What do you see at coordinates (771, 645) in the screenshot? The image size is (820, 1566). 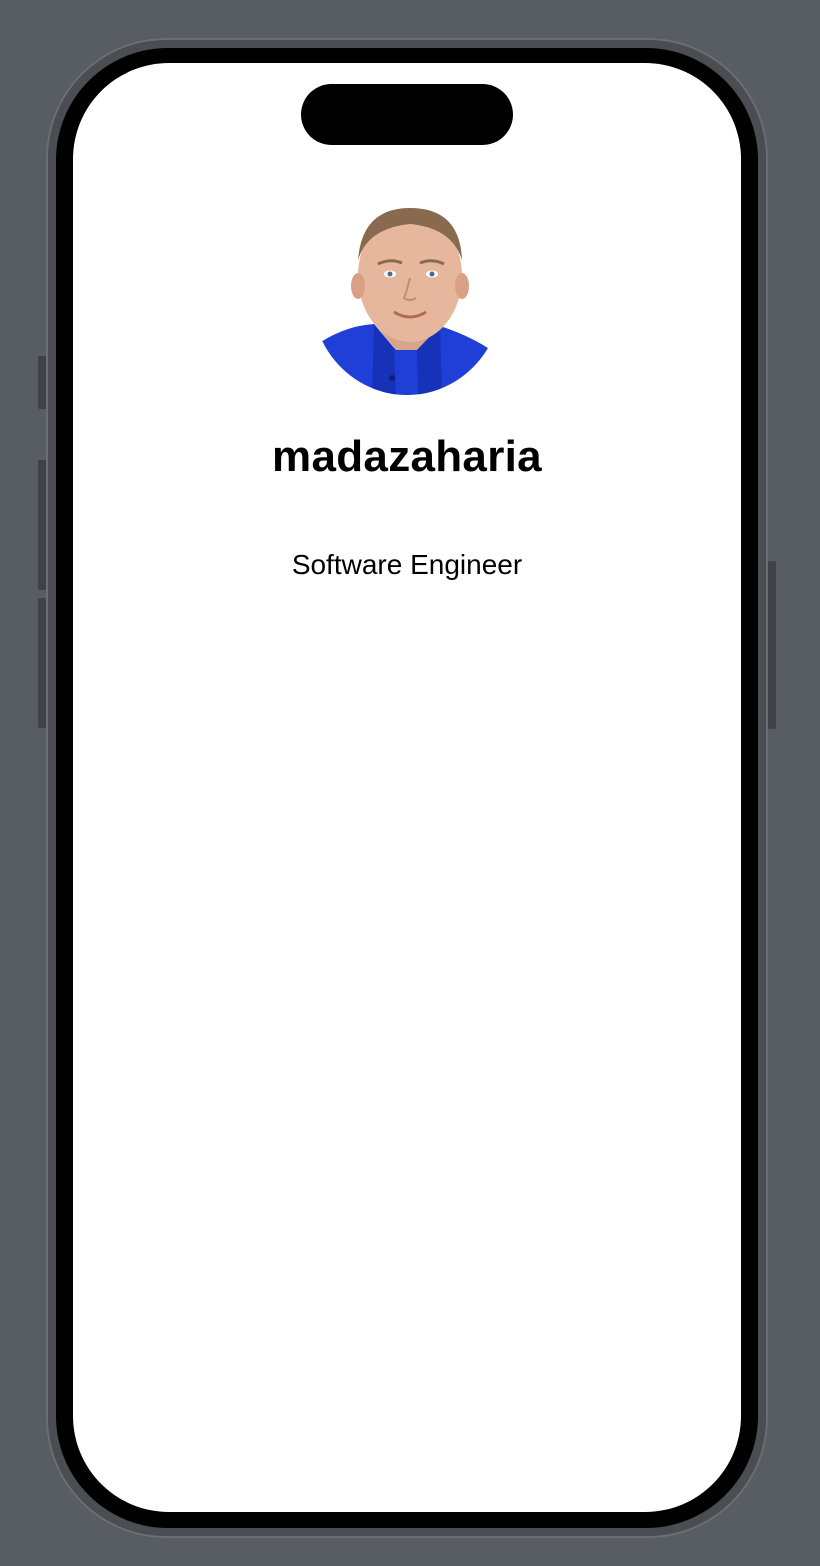 I see `power-button` at bounding box center [771, 645].